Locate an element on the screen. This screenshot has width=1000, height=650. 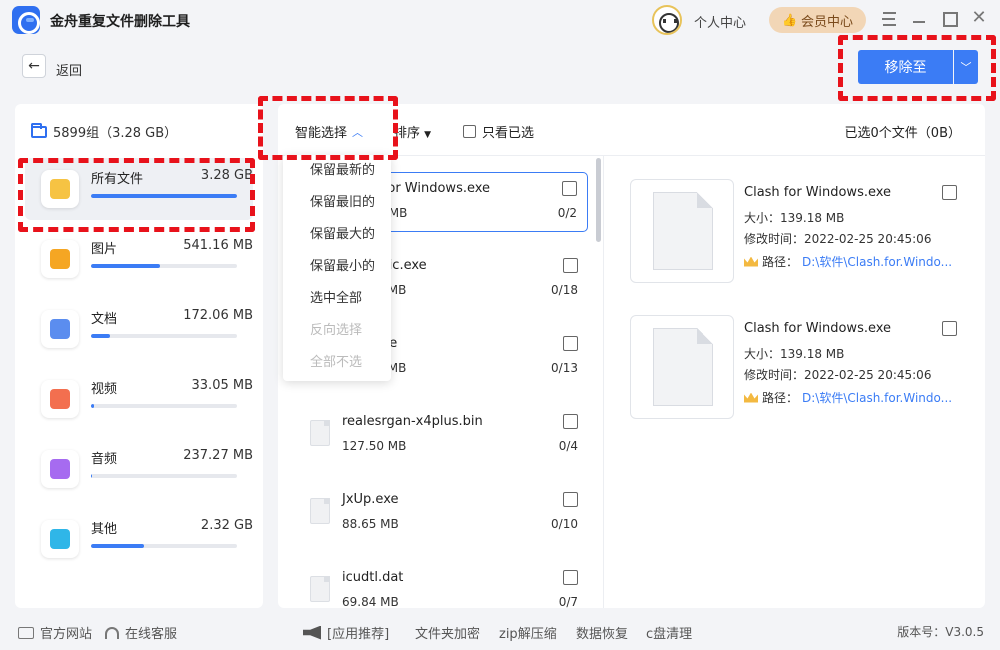
annotation-all-files is located at coordinates (136, 195).